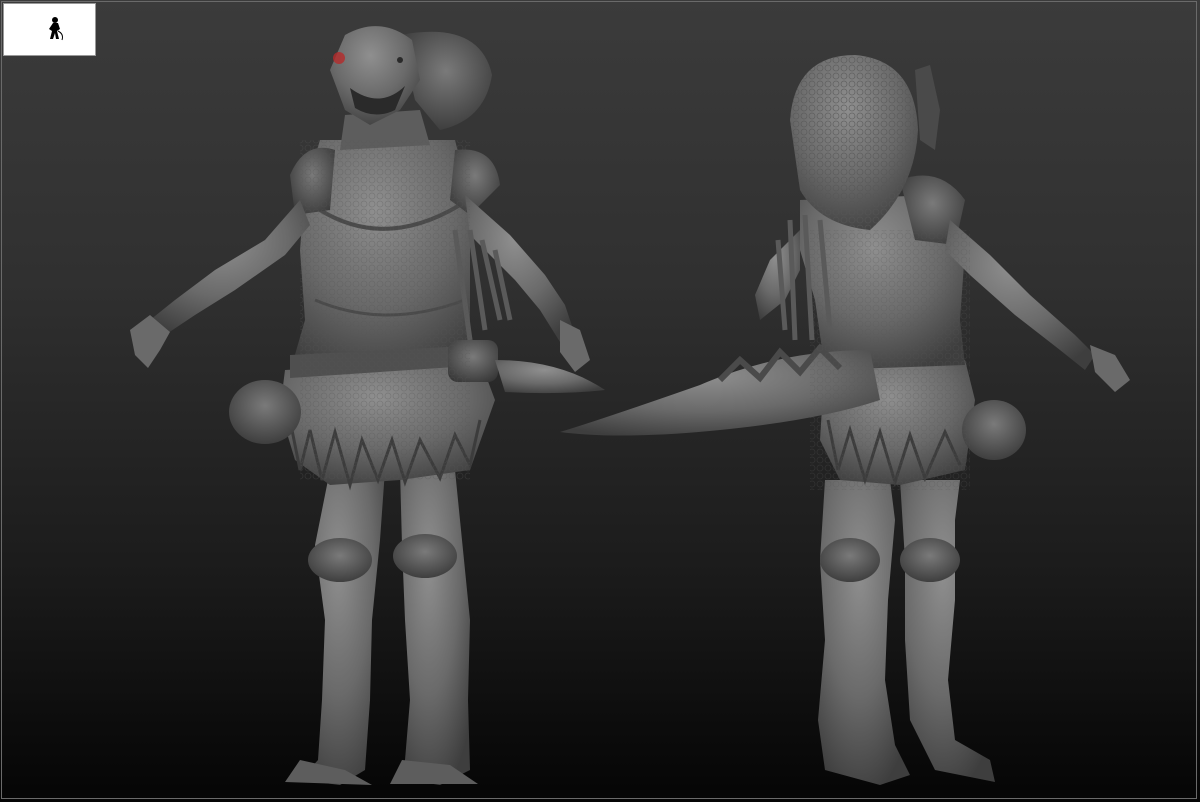 This screenshot has height=802, width=1200. Describe the element at coordinates (550, 377) in the screenshot. I see `front-tail` at that location.